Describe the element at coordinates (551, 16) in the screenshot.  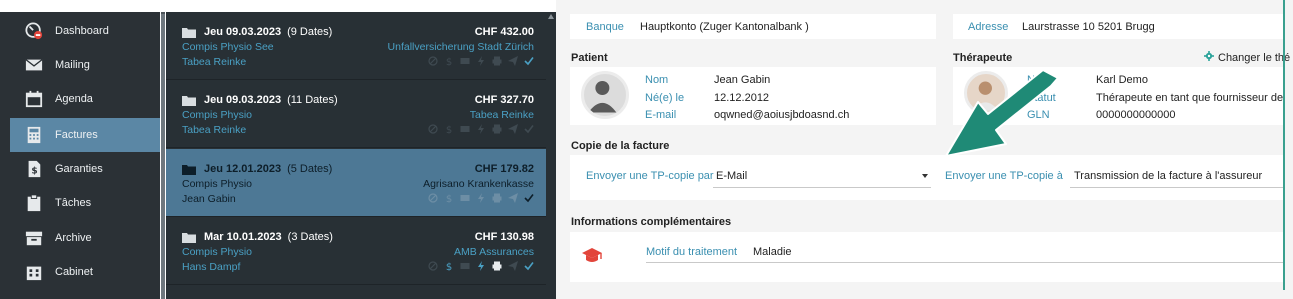
I see `scroll-up-arrow-icon` at that location.